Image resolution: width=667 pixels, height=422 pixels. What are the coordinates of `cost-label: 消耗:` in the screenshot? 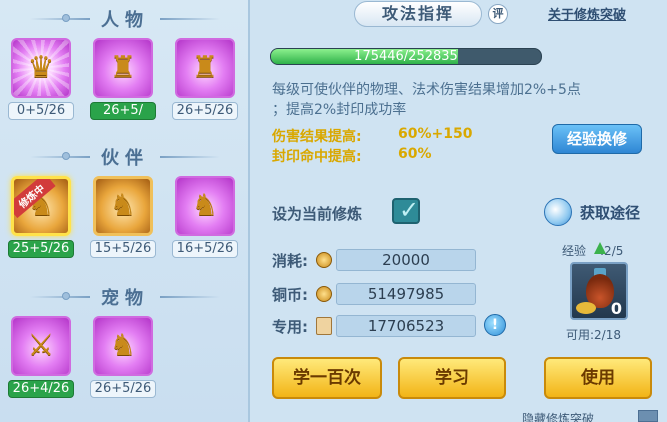 It's located at (290, 261).